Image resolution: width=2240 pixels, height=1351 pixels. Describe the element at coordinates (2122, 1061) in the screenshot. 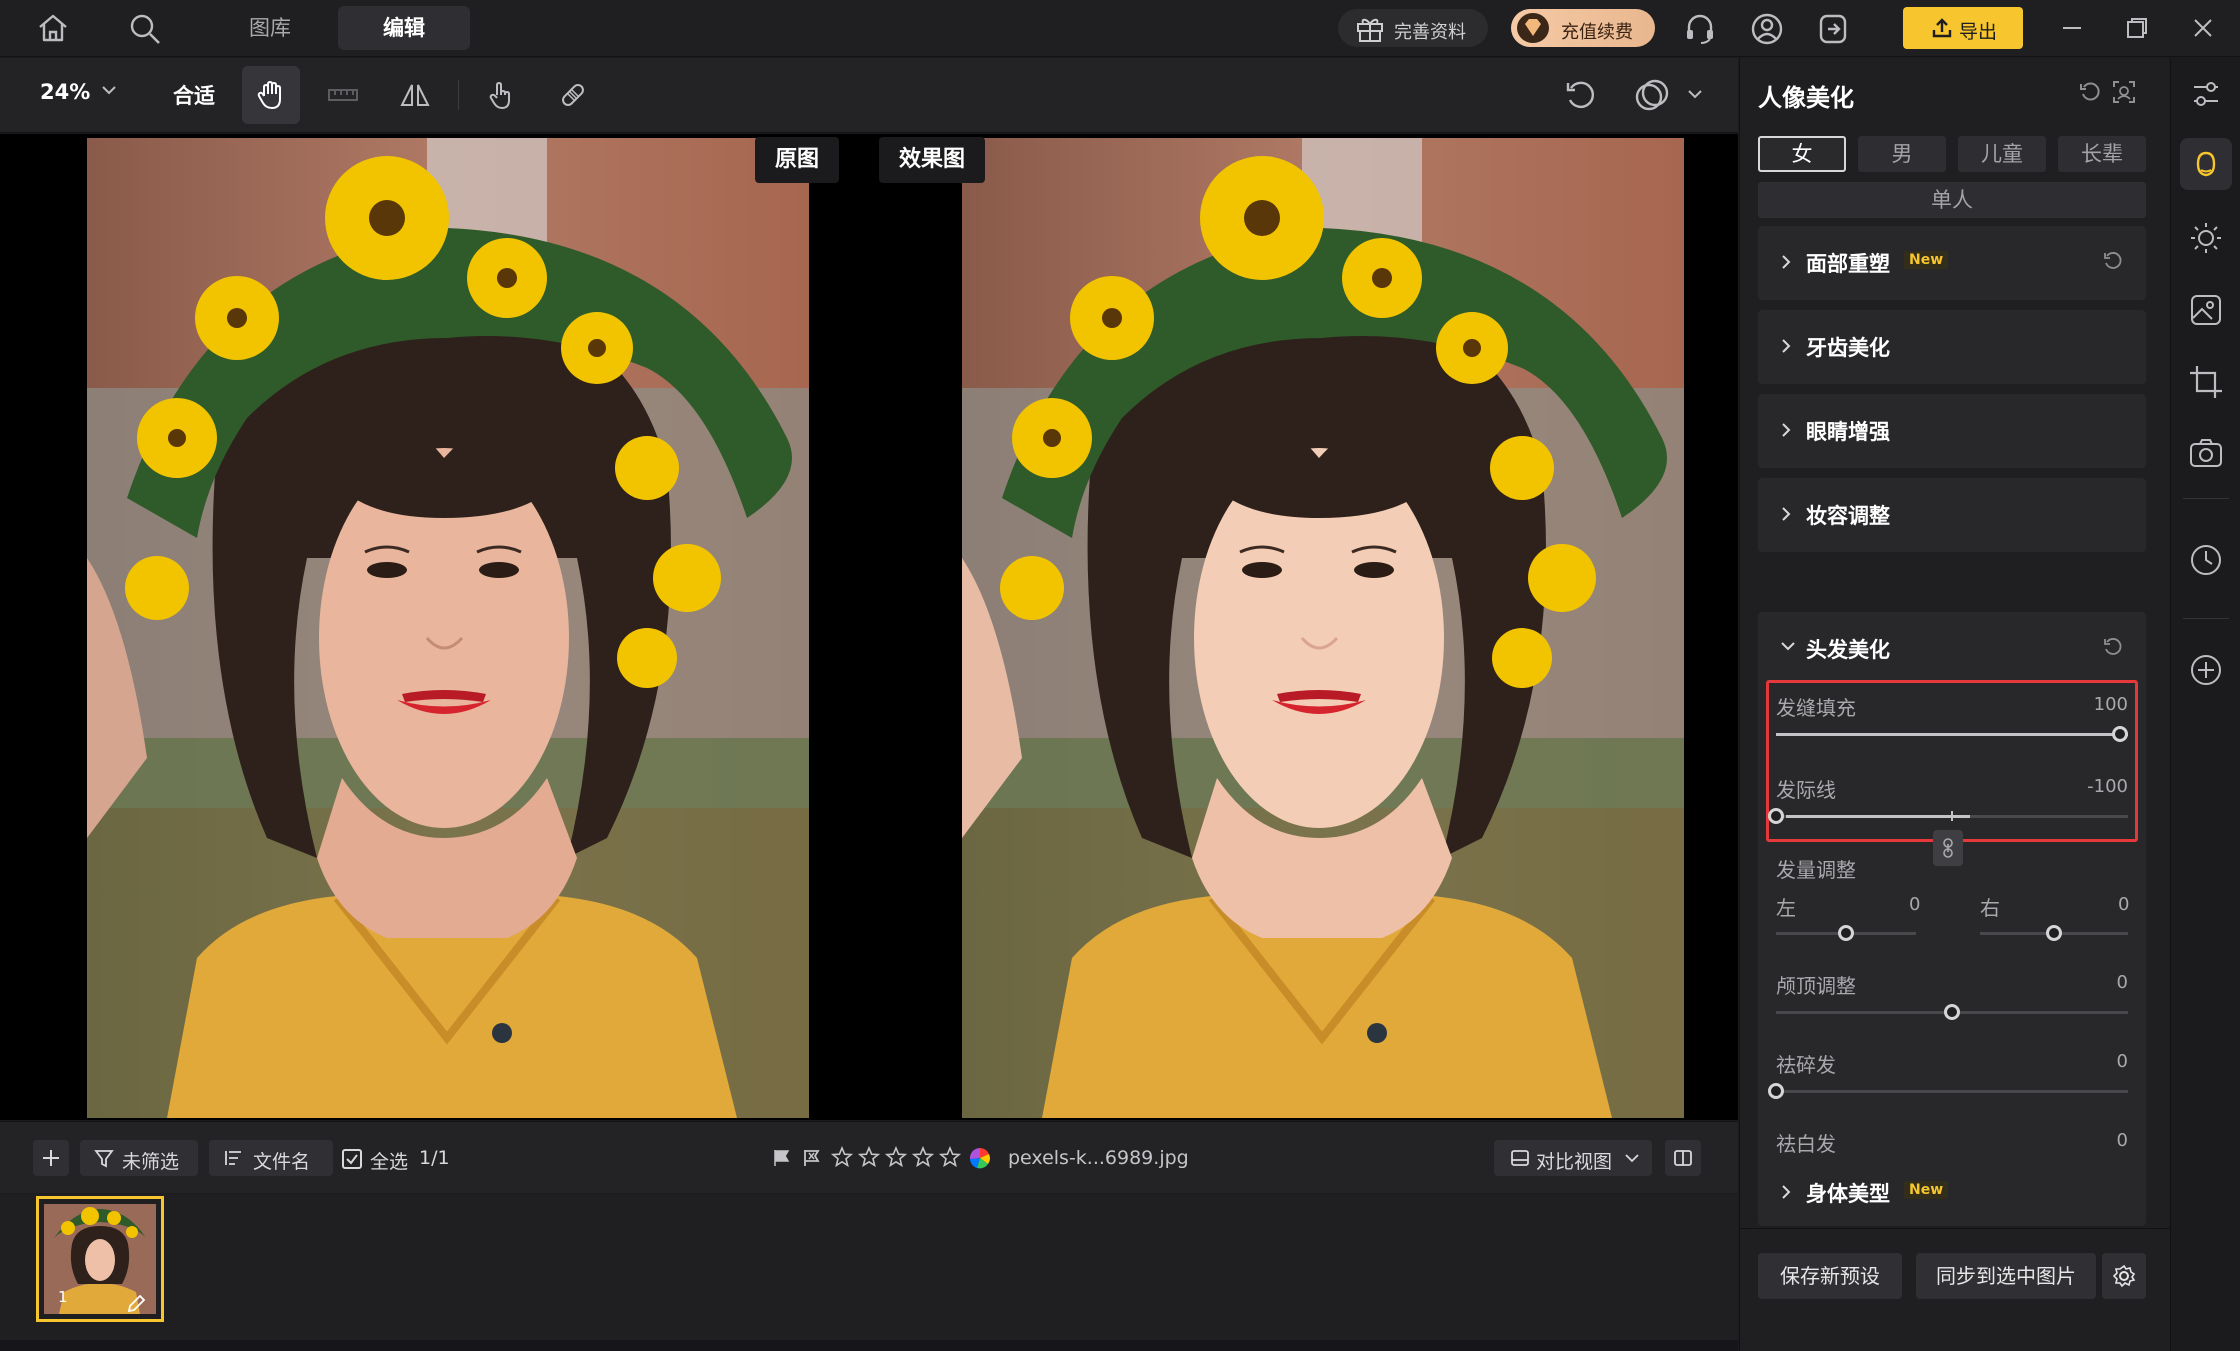

I see `slider-value: 0` at that location.